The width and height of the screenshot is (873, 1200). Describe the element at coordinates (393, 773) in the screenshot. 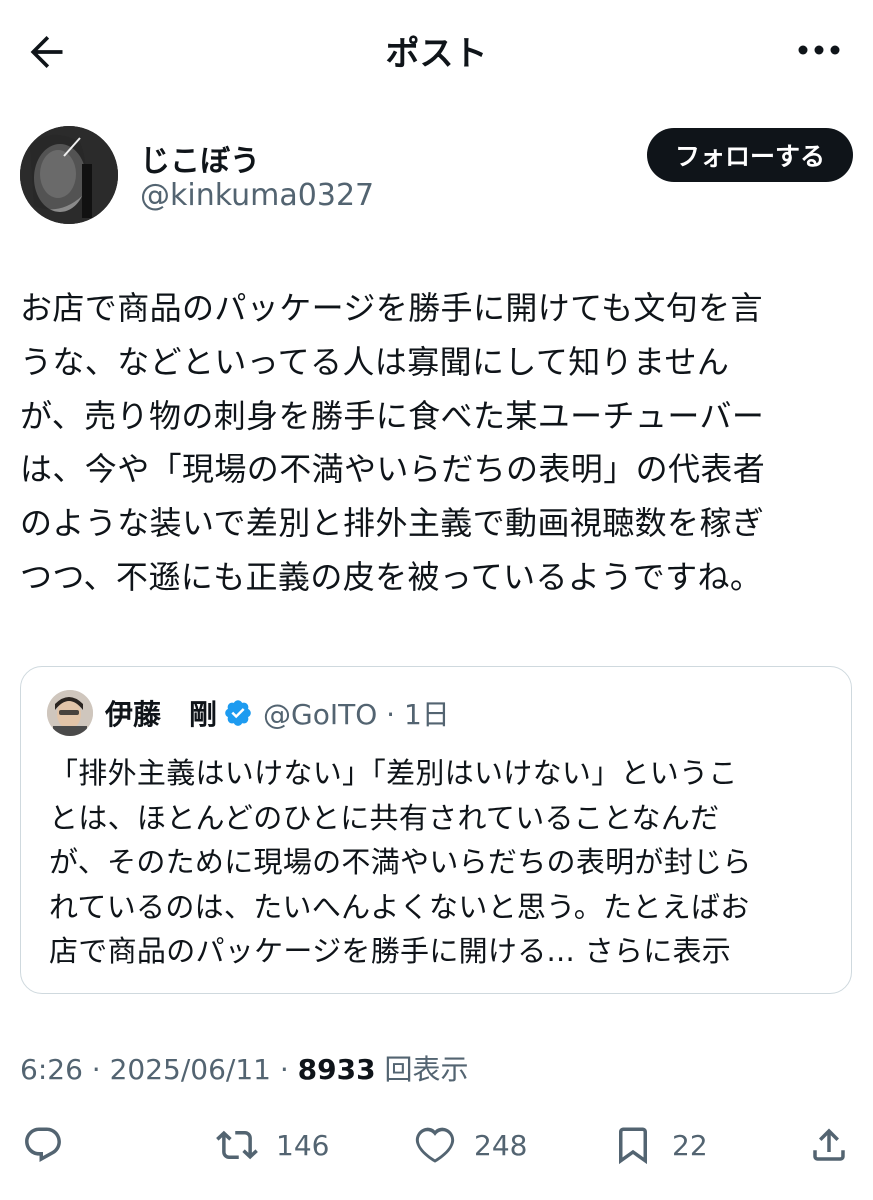

I see `quoted-line: 「排外主義はいけない」「差別はいけない」というこ` at that location.